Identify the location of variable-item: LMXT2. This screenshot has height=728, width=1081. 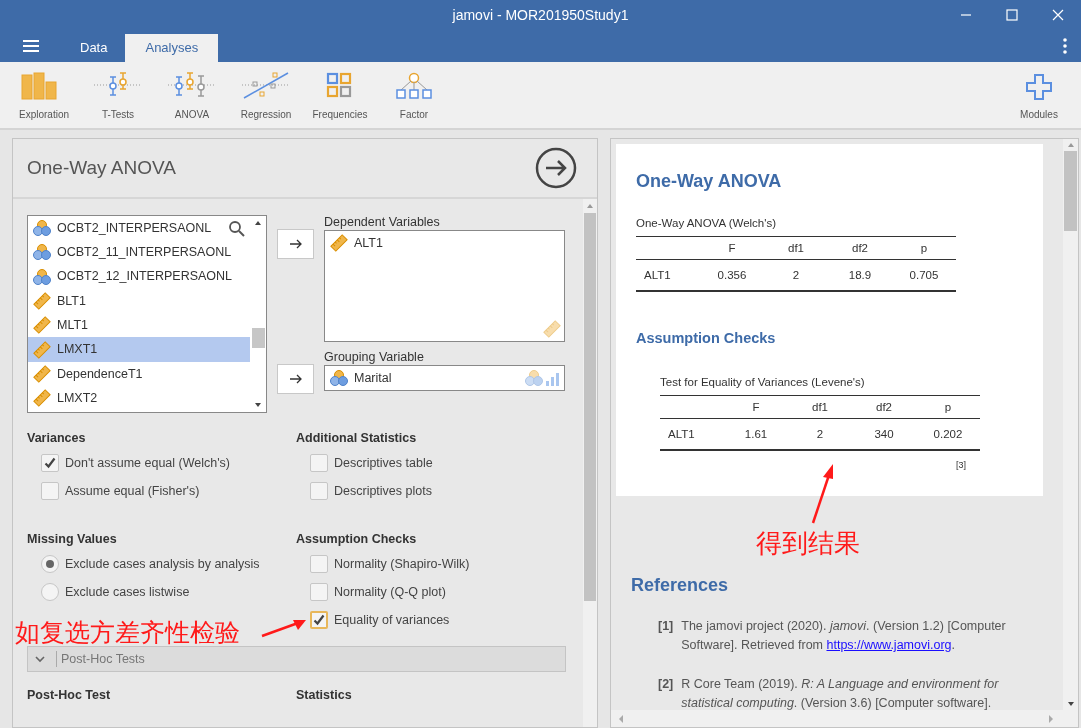
(139, 398).